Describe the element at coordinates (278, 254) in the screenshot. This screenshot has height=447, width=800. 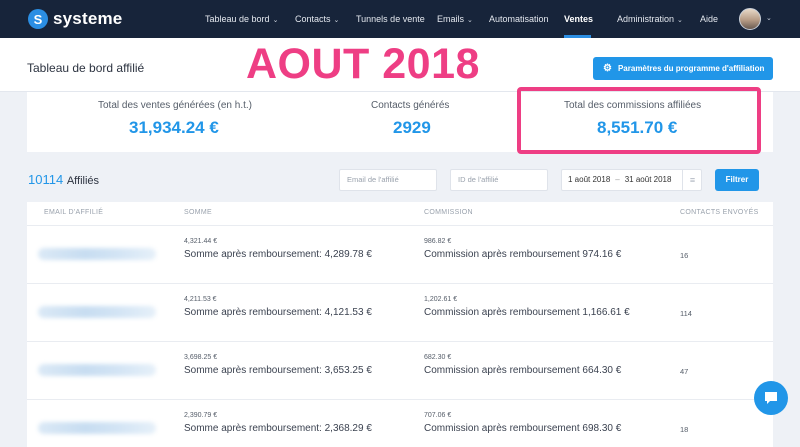
I see `somme-after-refund-cell: Somme après remboursement: 4,289.78 €` at that location.